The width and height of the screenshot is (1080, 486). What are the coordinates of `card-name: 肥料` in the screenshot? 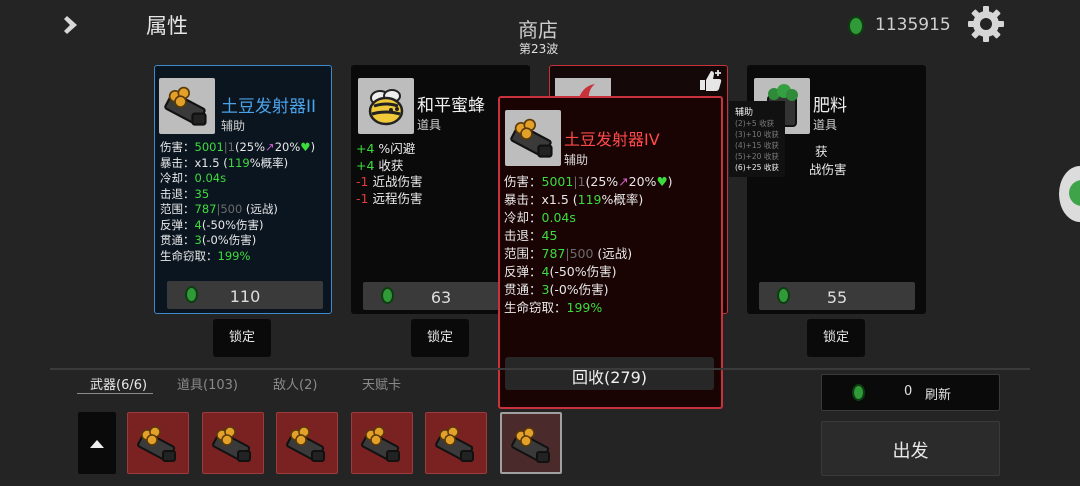 It's located at (830, 106).